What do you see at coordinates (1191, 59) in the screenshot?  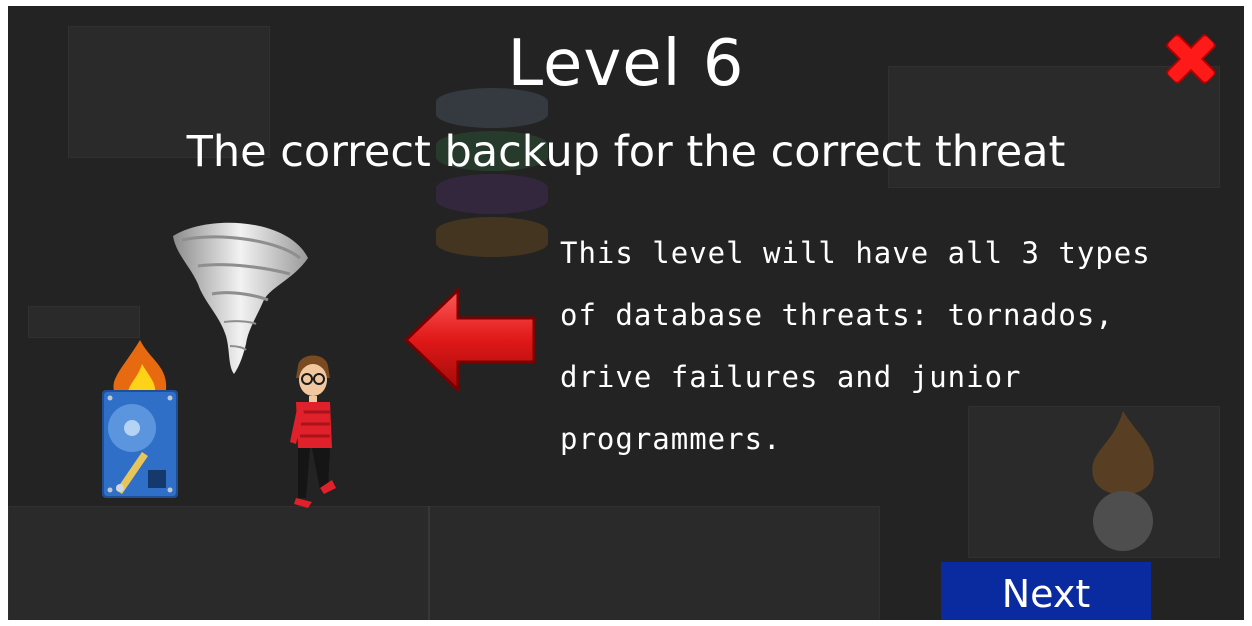 I see `close-x-icon` at bounding box center [1191, 59].